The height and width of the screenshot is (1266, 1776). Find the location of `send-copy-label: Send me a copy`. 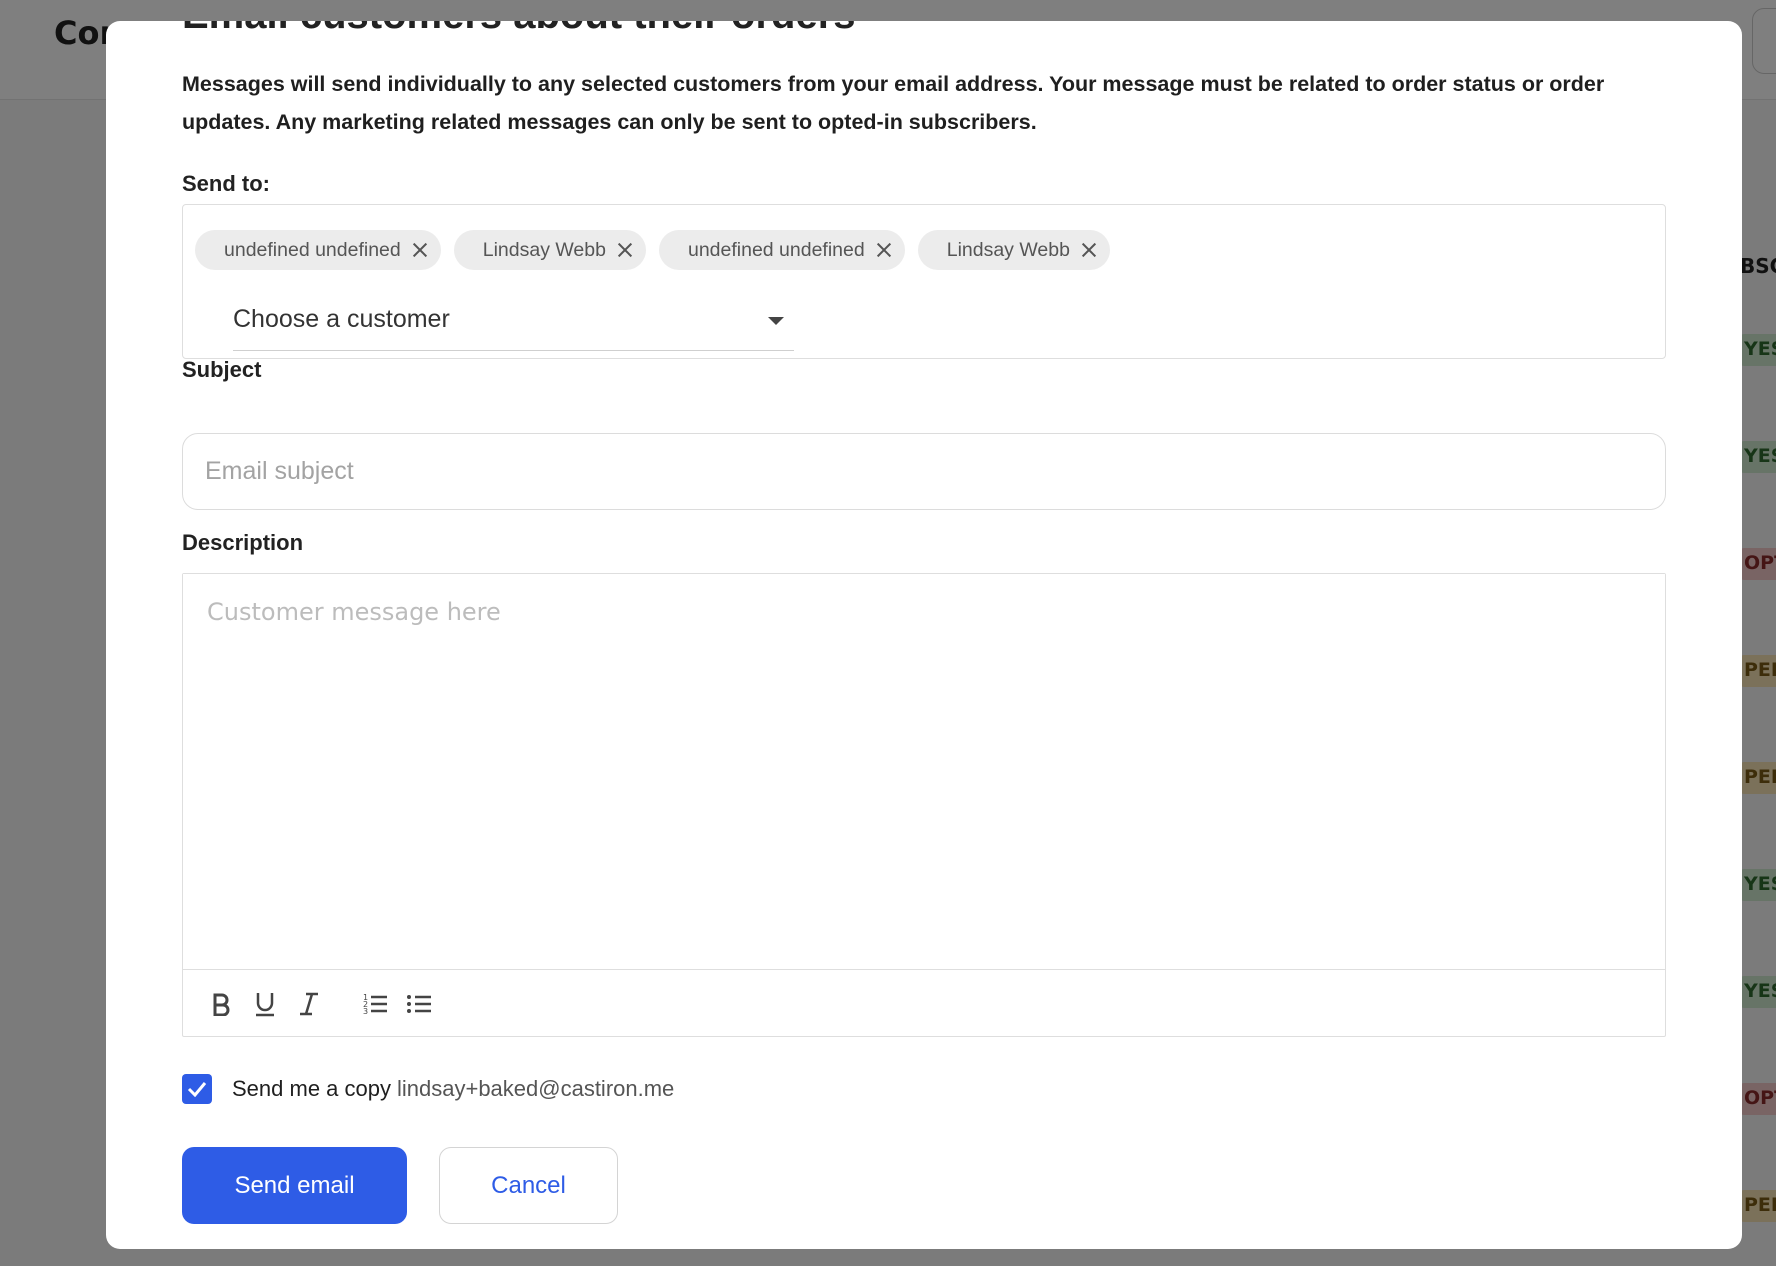

send-copy-label: Send me a copy is located at coordinates (311, 1088).